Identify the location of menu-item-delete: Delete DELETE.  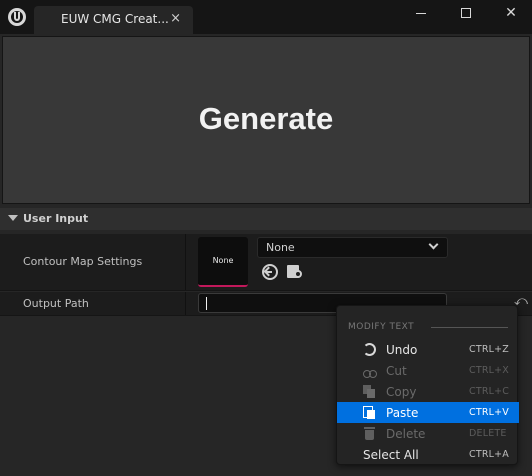
(428, 433).